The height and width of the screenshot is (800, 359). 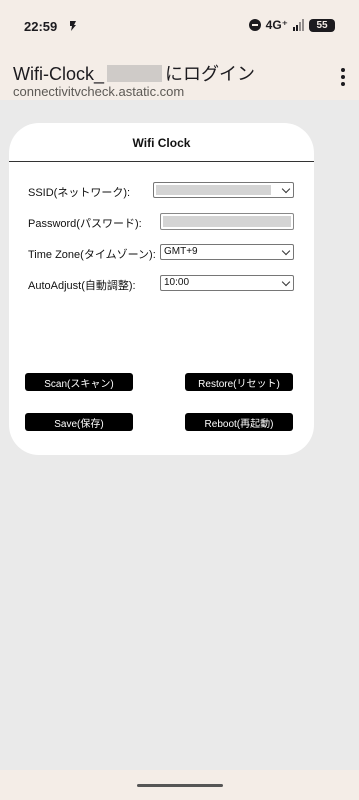 I want to click on autoadjust-select: 10:00, so click(x=227, y=283).